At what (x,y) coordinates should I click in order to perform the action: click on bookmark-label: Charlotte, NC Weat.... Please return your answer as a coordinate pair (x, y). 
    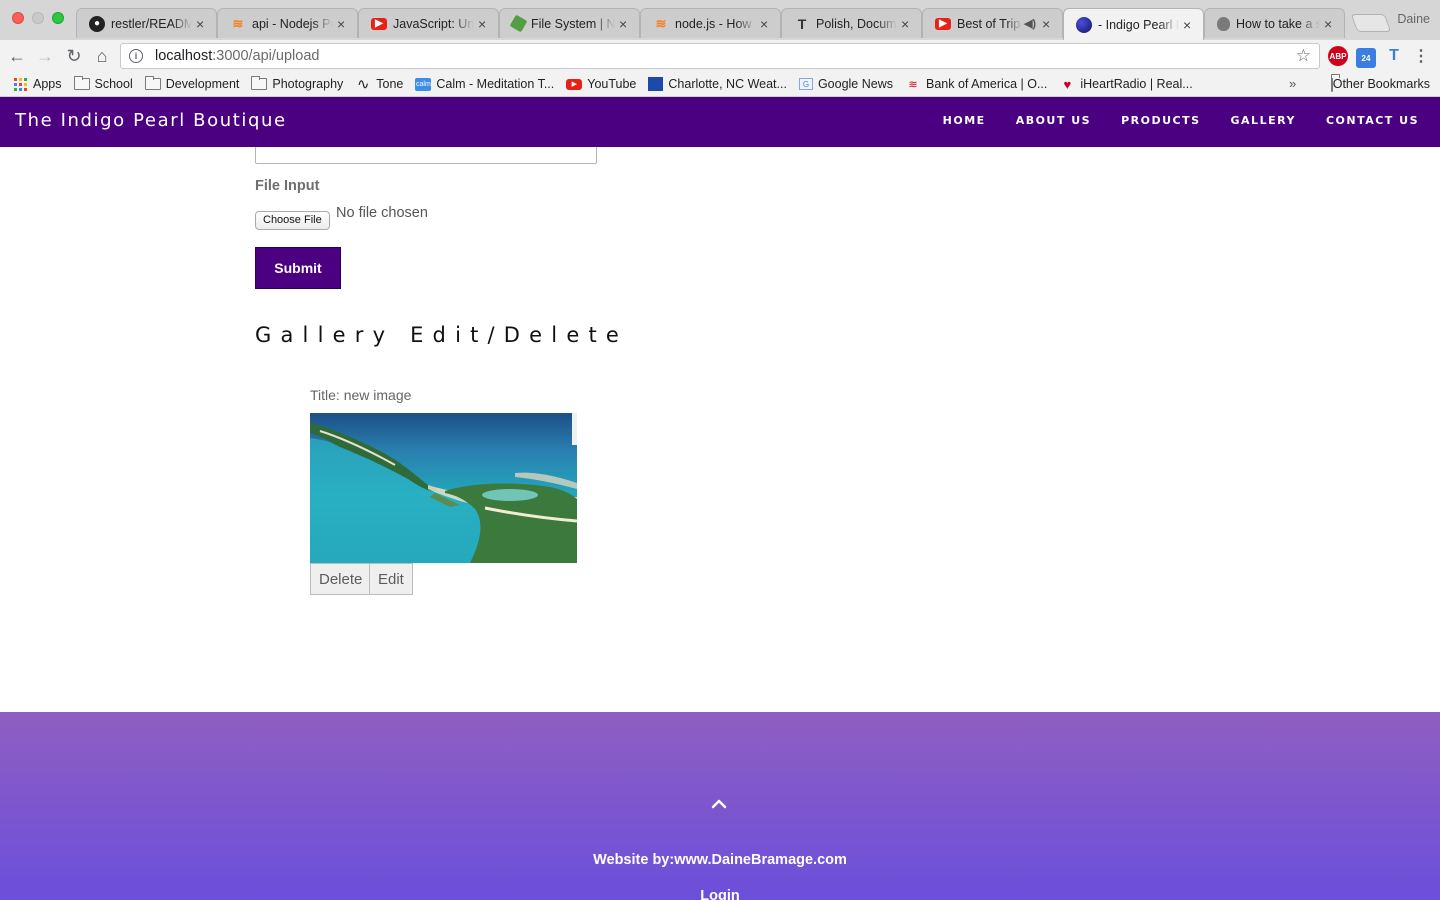
    Looking at the image, I should click on (727, 84).